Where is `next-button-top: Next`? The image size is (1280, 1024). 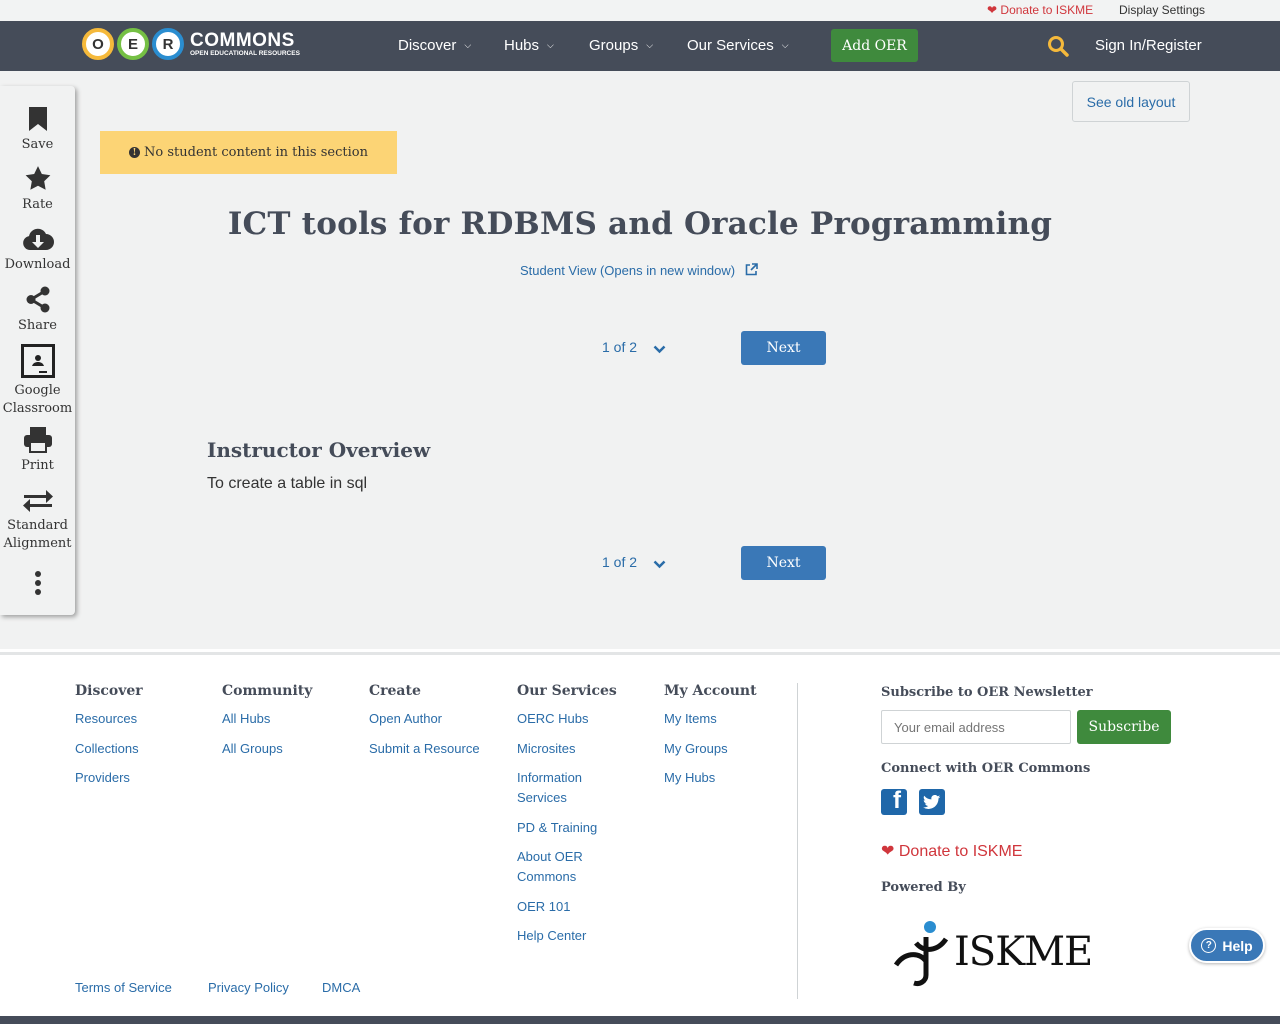
next-button-top: Next is located at coordinates (783, 348).